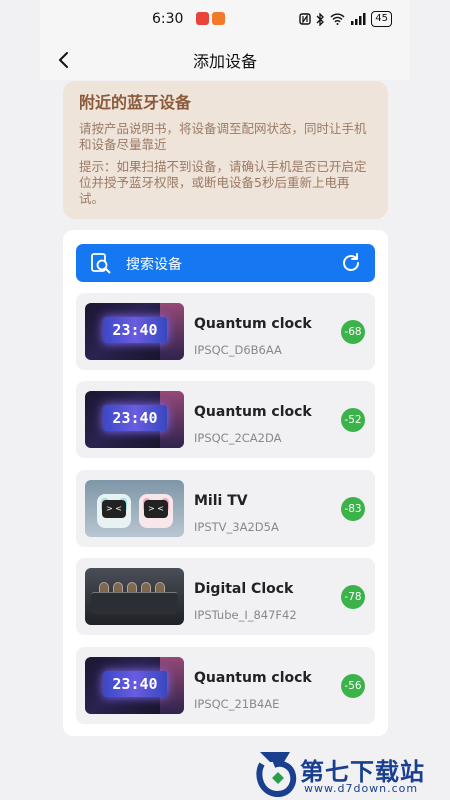 The image size is (450, 800). Describe the element at coordinates (276, 774) in the screenshot. I see `watermark-logo-icon` at that location.